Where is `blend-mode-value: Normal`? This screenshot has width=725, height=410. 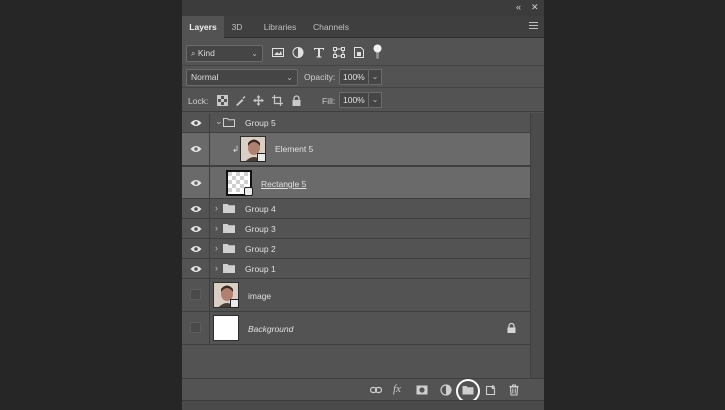
blend-mode-value: Normal is located at coordinates (205, 77).